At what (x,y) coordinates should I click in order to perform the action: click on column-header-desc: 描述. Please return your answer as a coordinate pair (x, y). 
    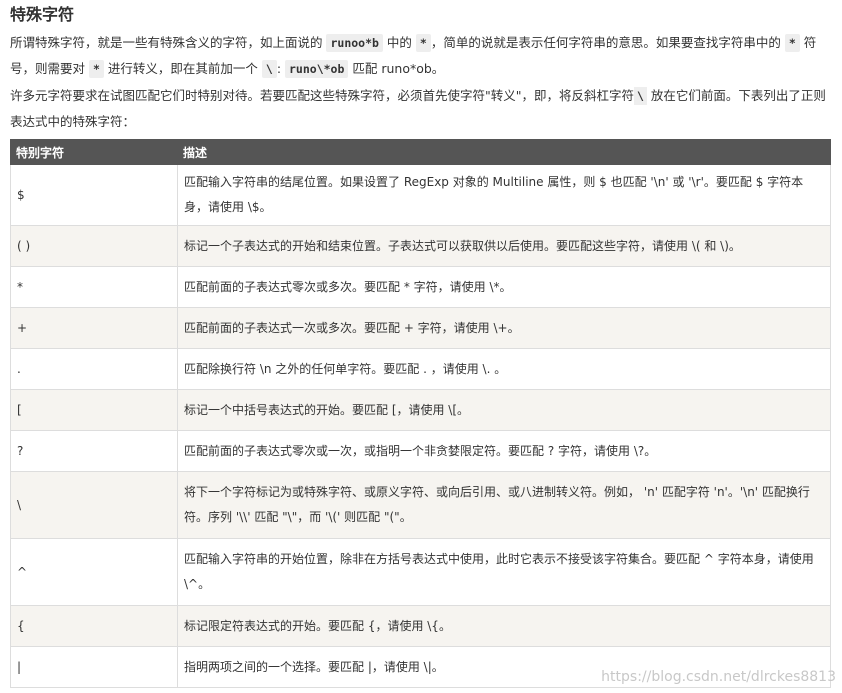
    Looking at the image, I should click on (504, 152).